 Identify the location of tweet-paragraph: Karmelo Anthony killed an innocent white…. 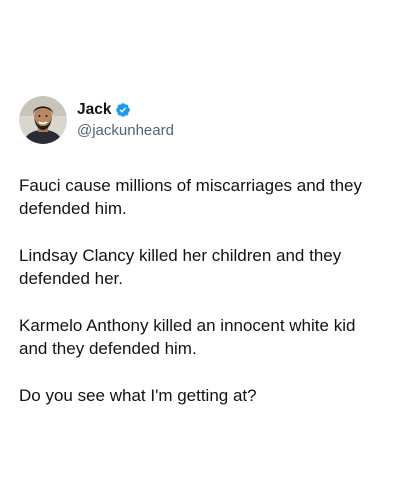
(187, 337).